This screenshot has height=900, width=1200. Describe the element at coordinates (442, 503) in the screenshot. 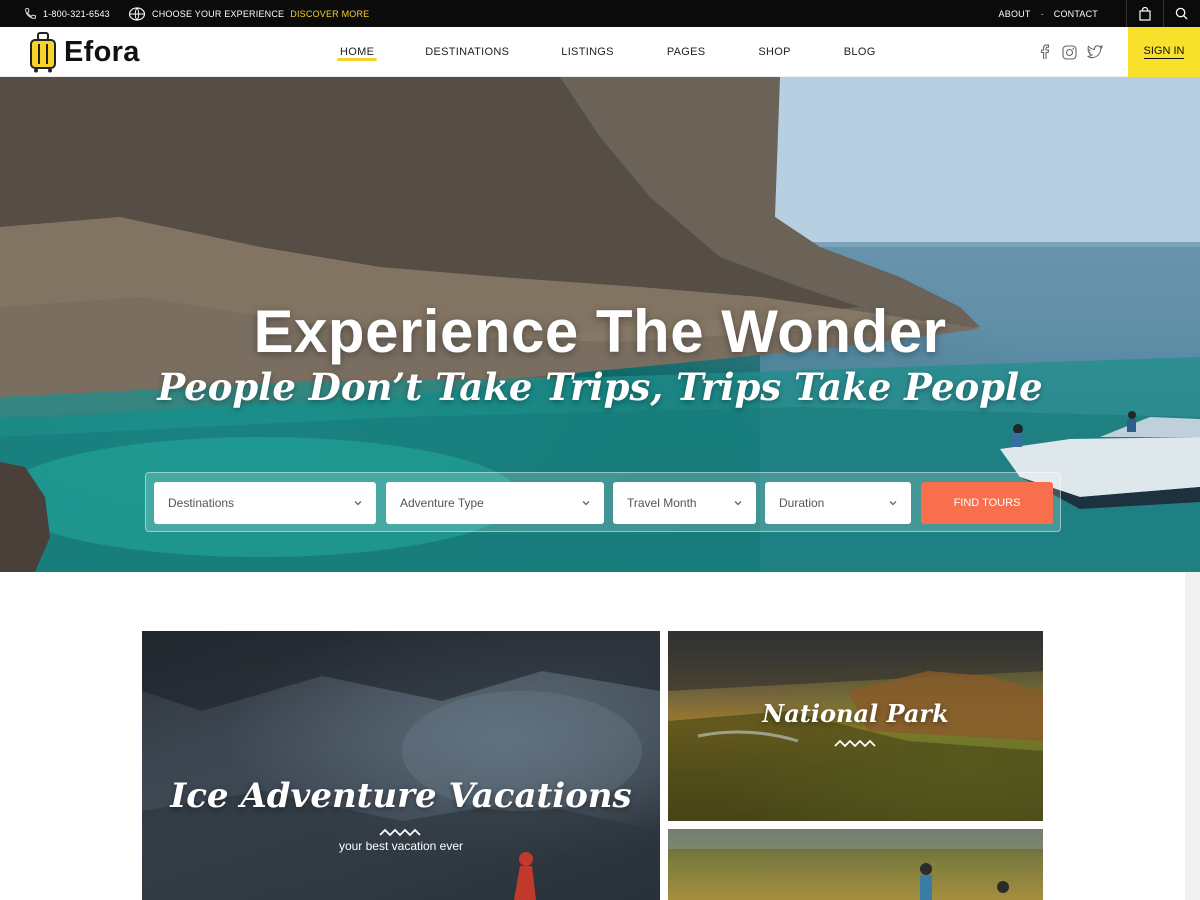

I see `adventure-type-select-value: Adventure Type` at that location.